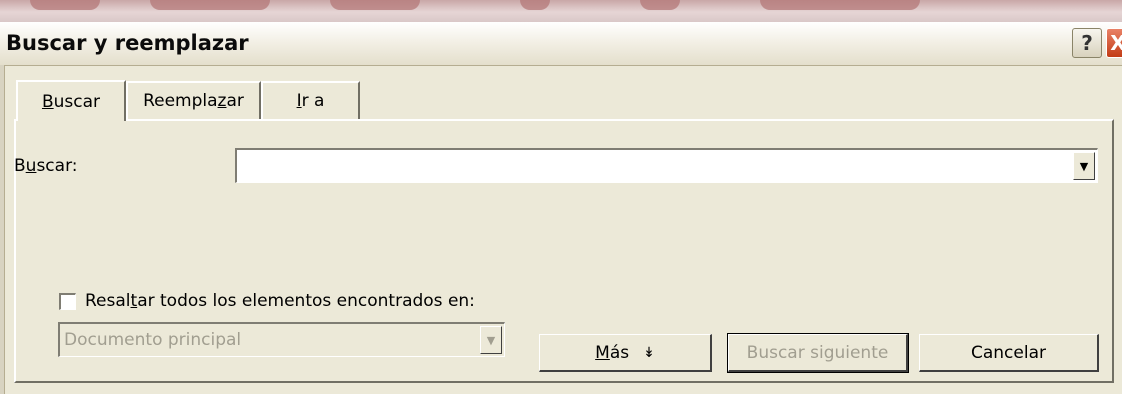  What do you see at coordinates (281, 339) in the screenshot?
I see `scope-select: Documento principal ▼` at bounding box center [281, 339].